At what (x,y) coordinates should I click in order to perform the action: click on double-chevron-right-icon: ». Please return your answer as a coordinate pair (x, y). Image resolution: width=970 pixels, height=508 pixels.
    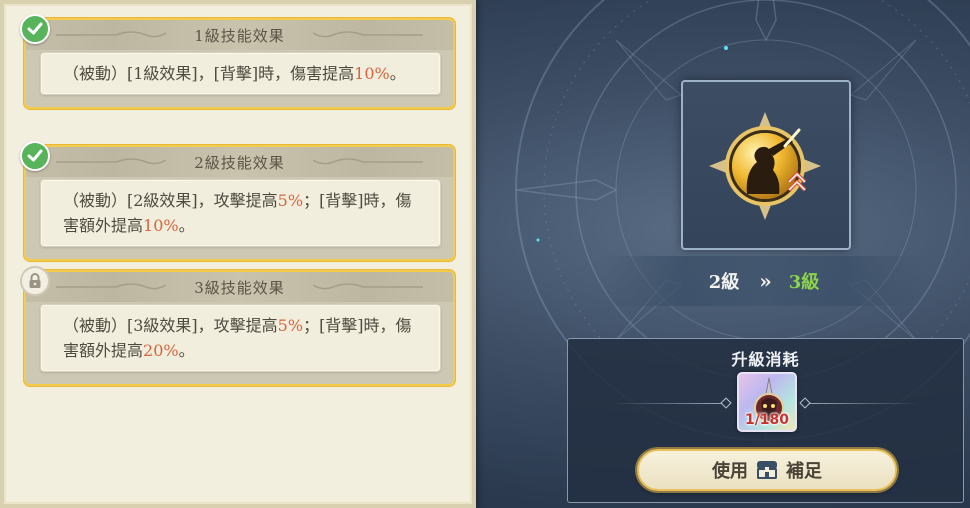
    Looking at the image, I should click on (765, 281).